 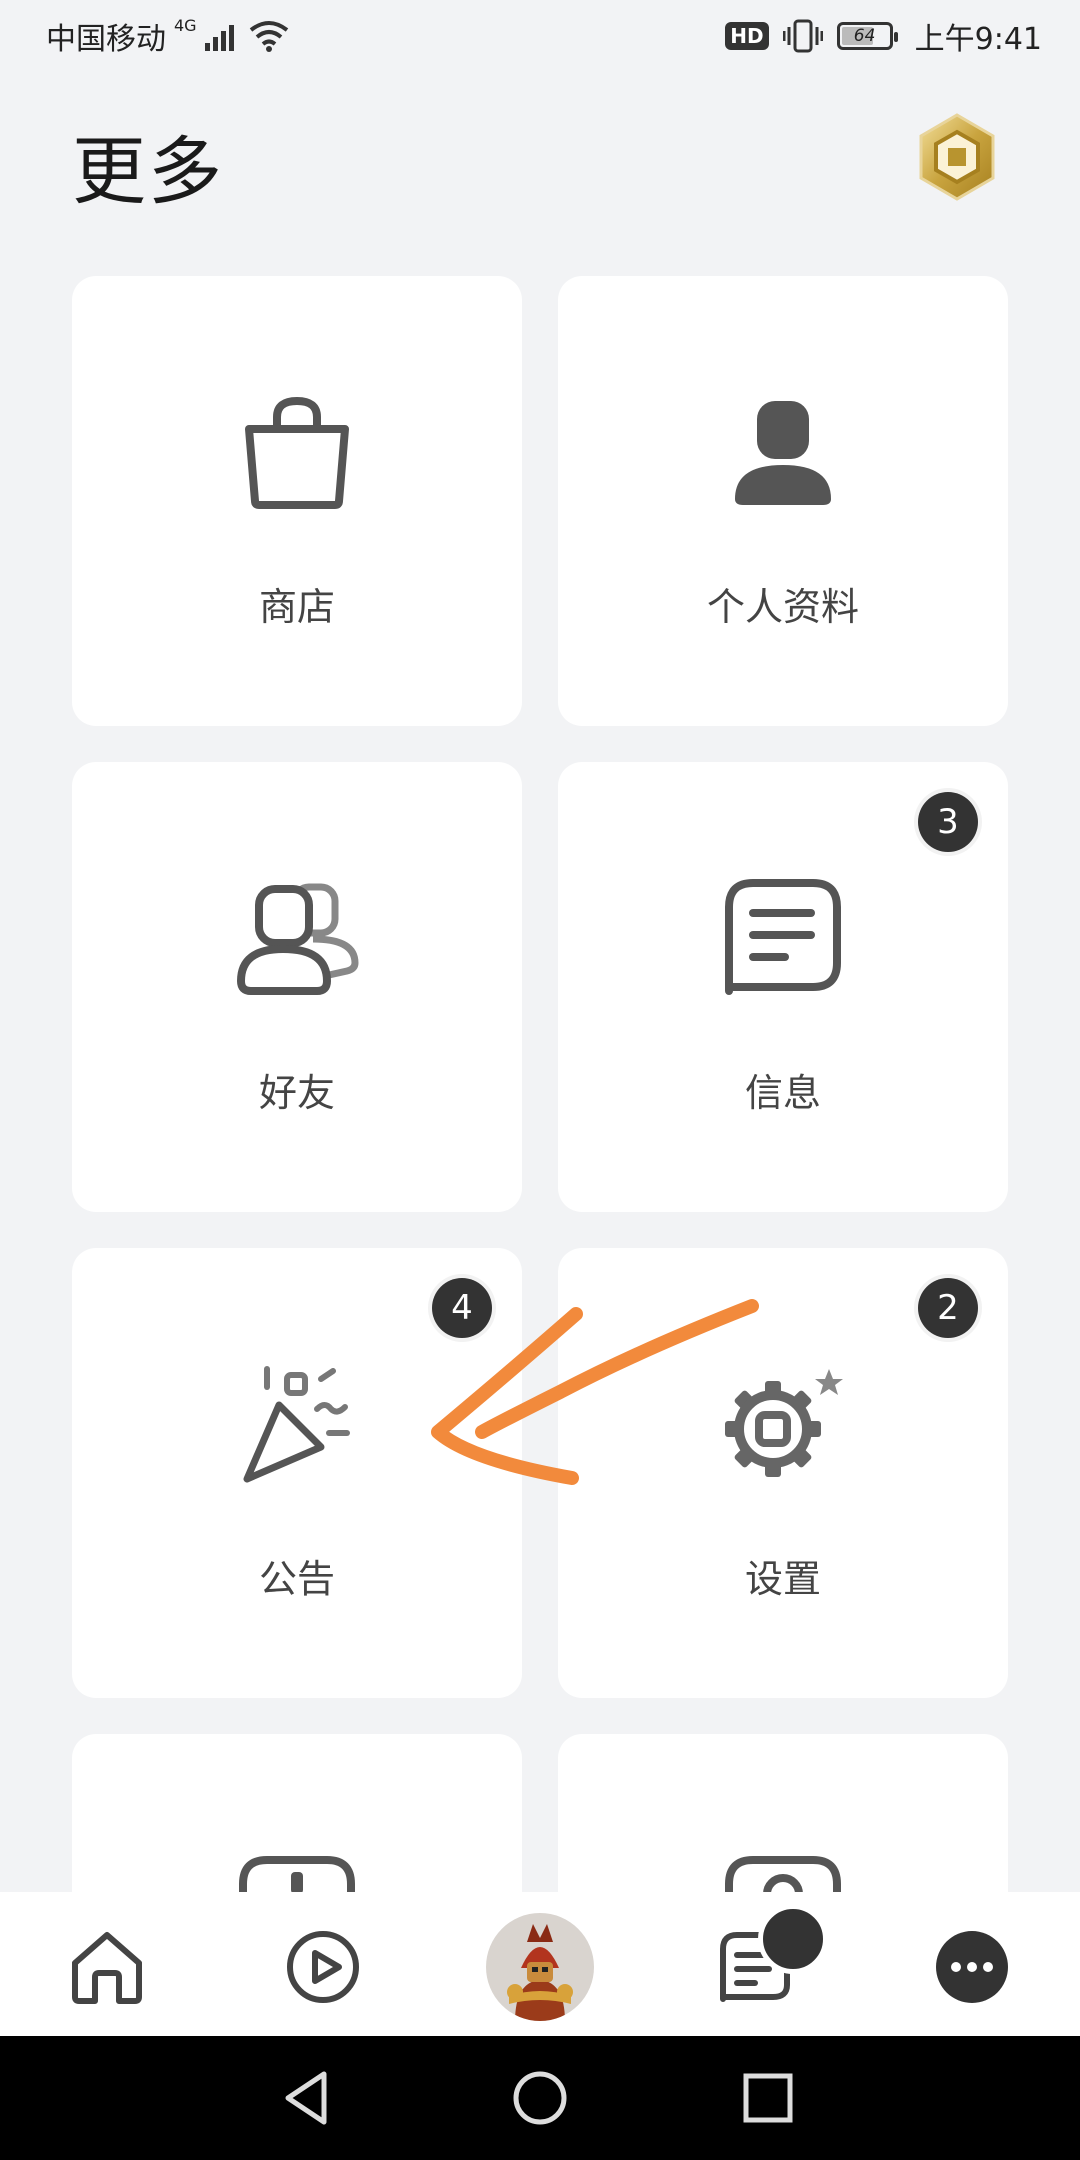 I want to click on recents-square-icon, so click(x=768, y=2098).